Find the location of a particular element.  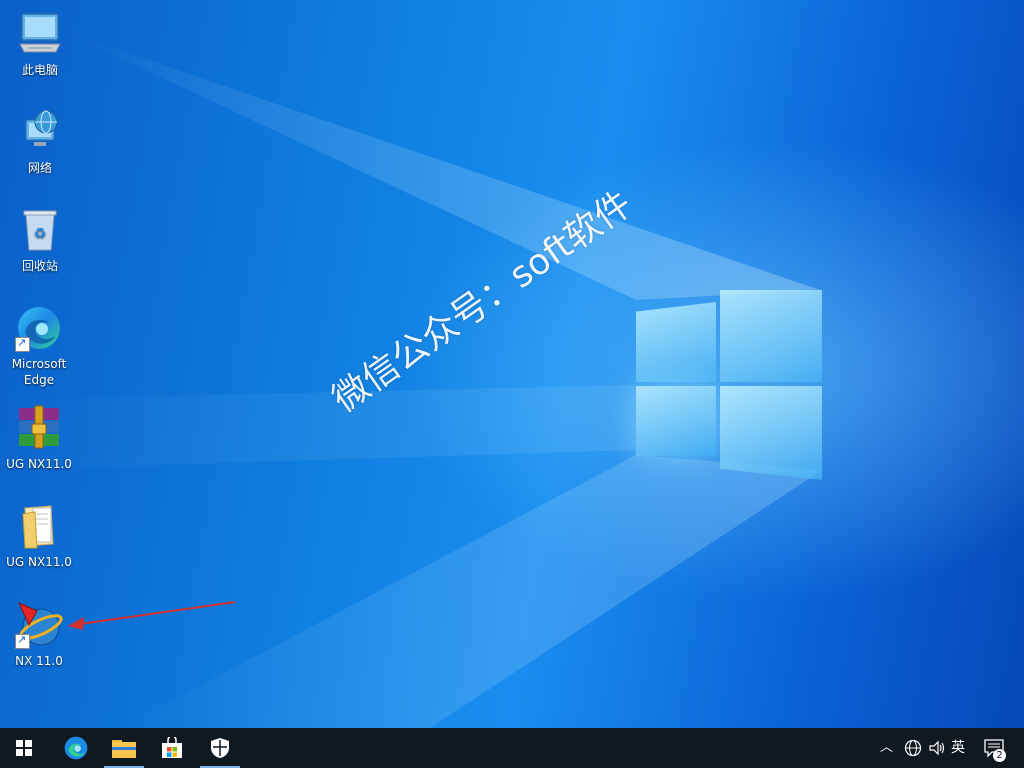

store-bag-icon is located at coordinates (172, 747).